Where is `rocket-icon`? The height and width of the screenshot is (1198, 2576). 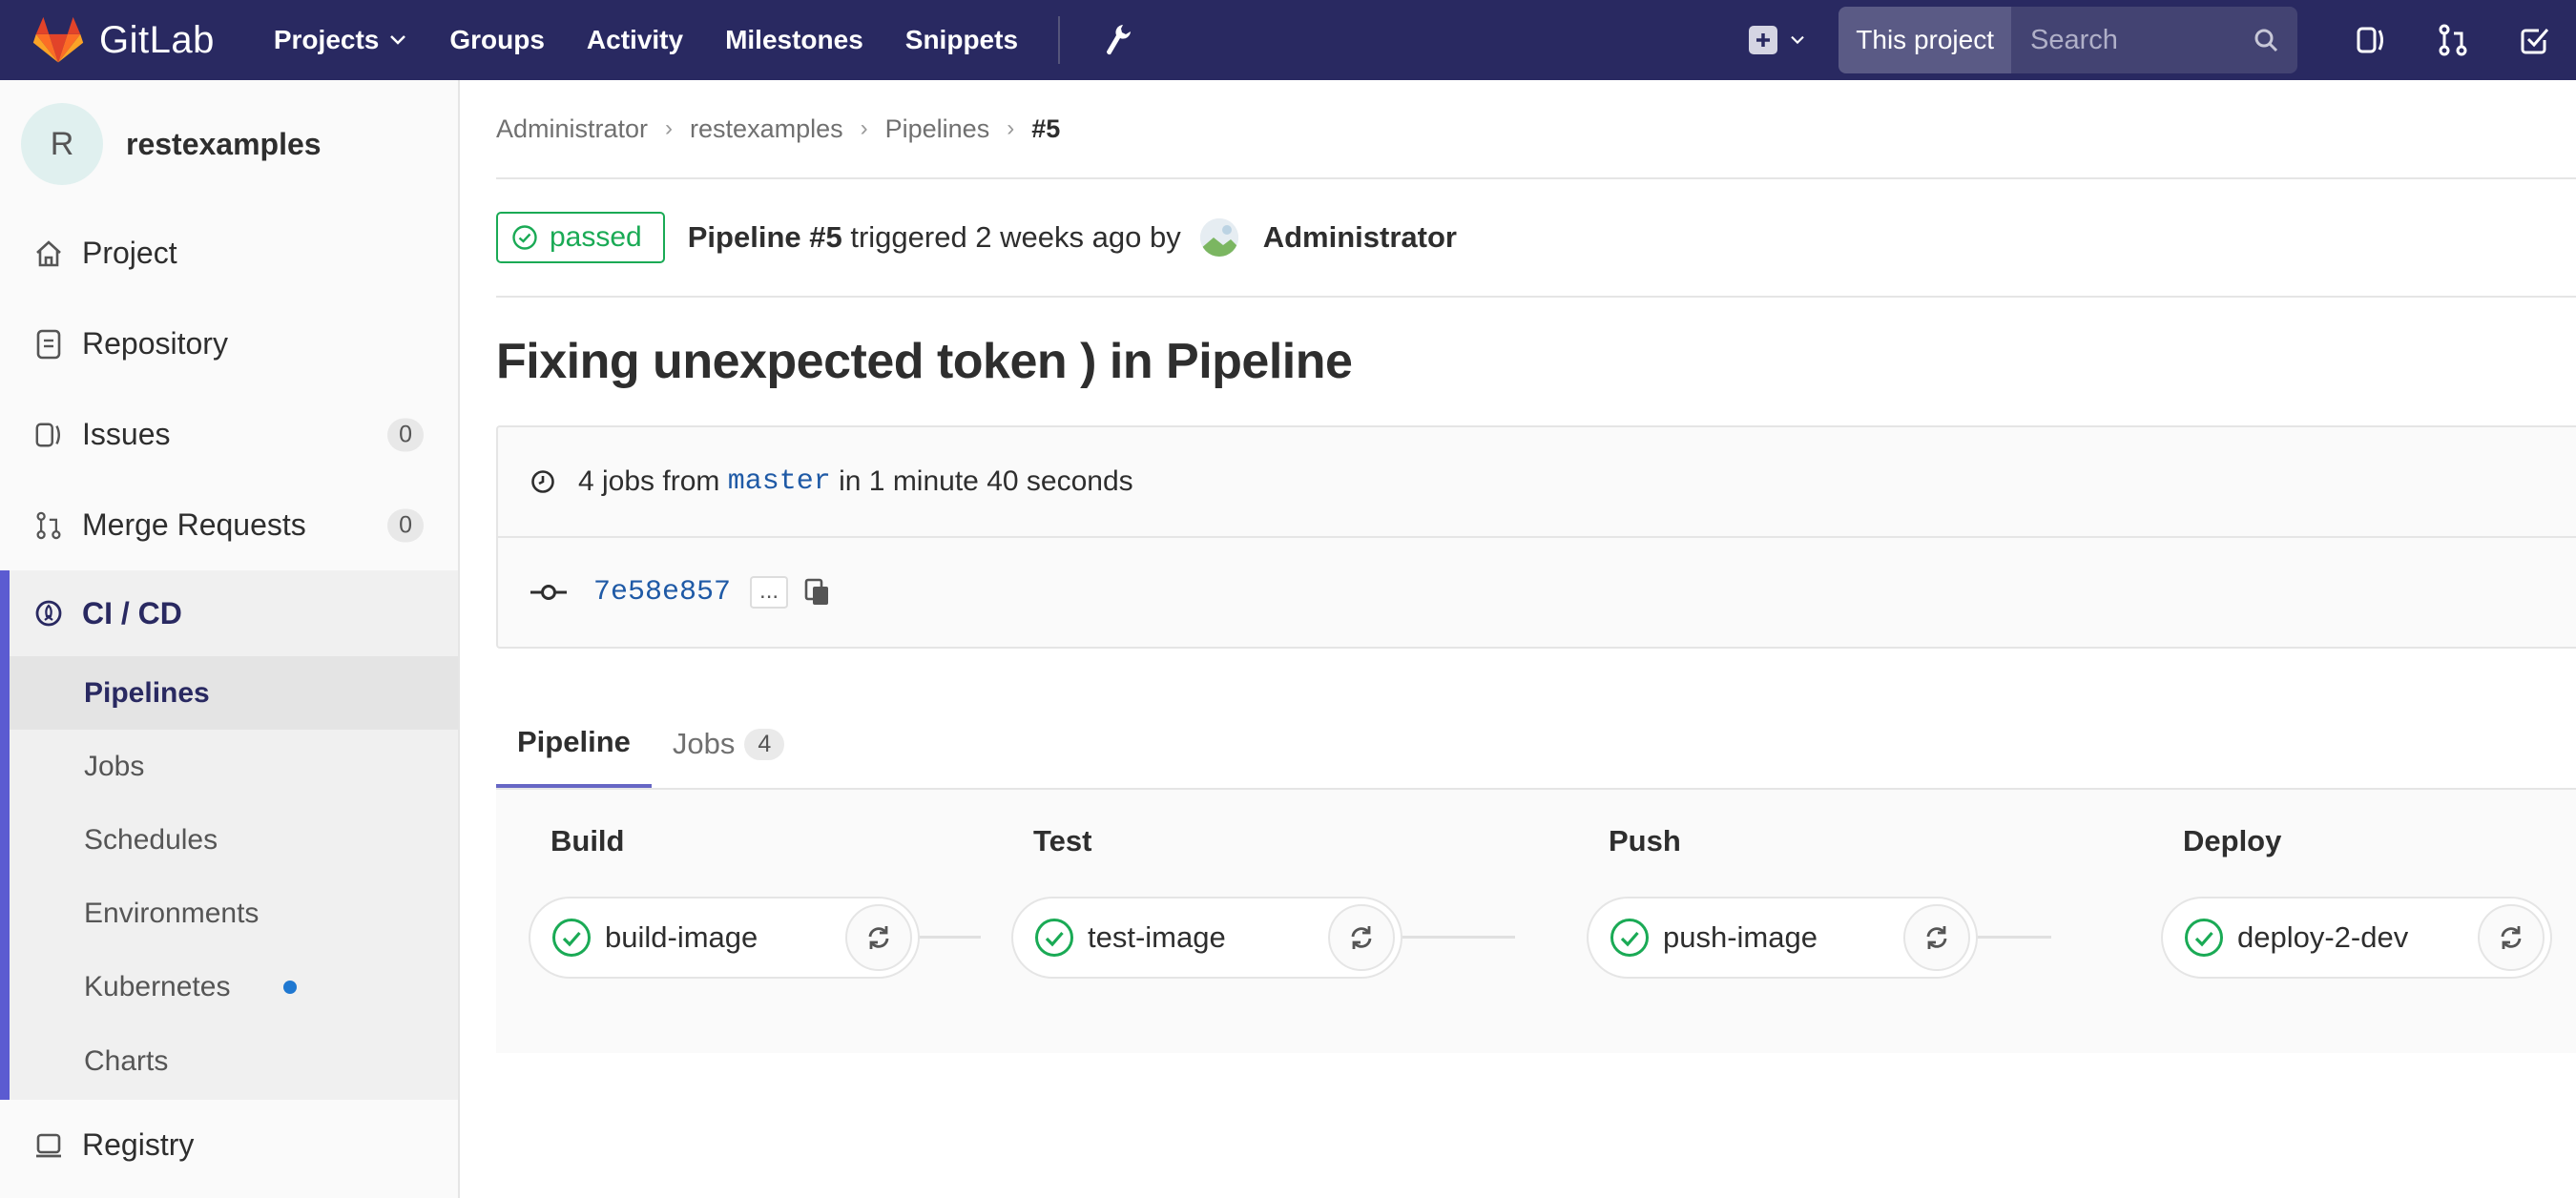
rocket-icon is located at coordinates (48, 613).